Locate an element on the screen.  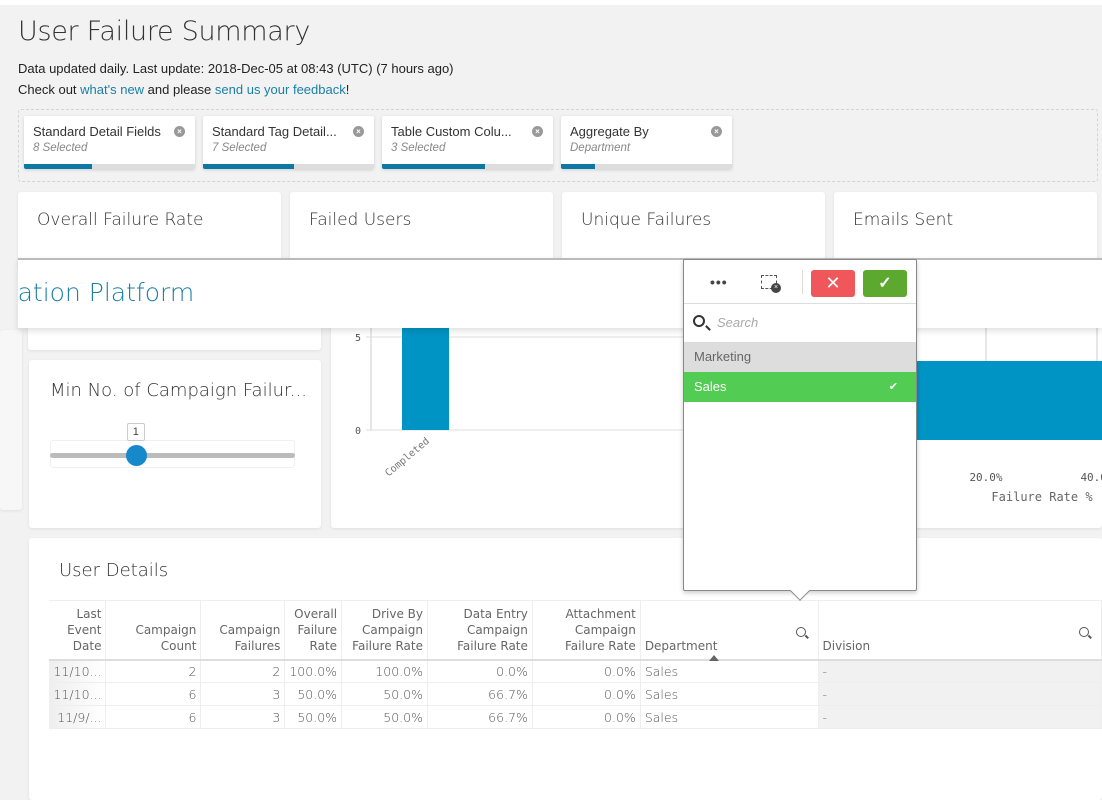
selection-toolbar: ••• × ✕ ✓ is located at coordinates (800, 282).